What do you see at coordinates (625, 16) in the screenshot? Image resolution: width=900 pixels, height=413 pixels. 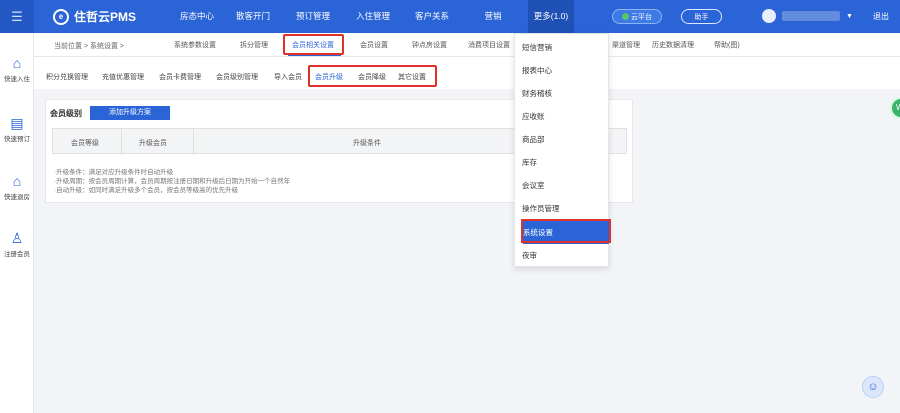 I see `cloud-icon` at bounding box center [625, 16].